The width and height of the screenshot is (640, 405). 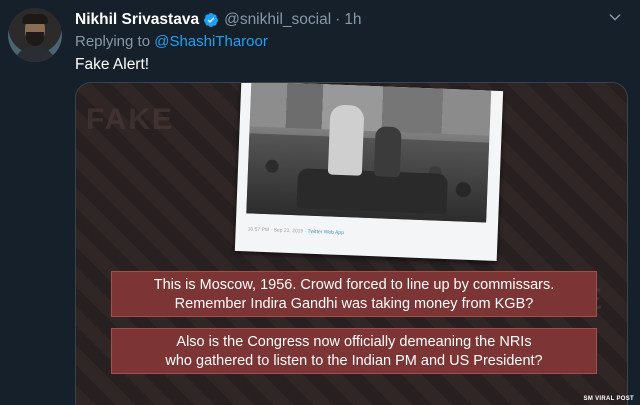 I want to click on author-handle: @snikhil_social, so click(x=277, y=20).